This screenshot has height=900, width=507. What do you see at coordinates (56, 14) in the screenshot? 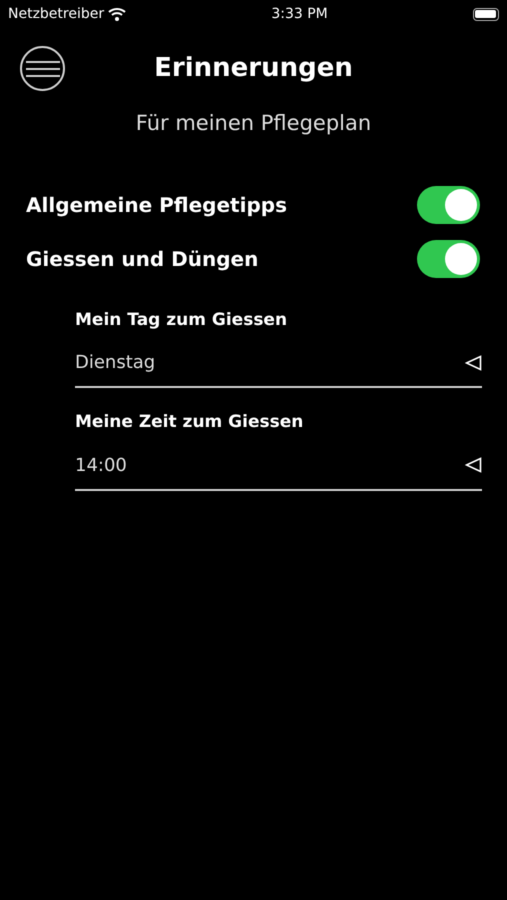
I see `carrier-name: Netzbetreiber` at bounding box center [56, 14].